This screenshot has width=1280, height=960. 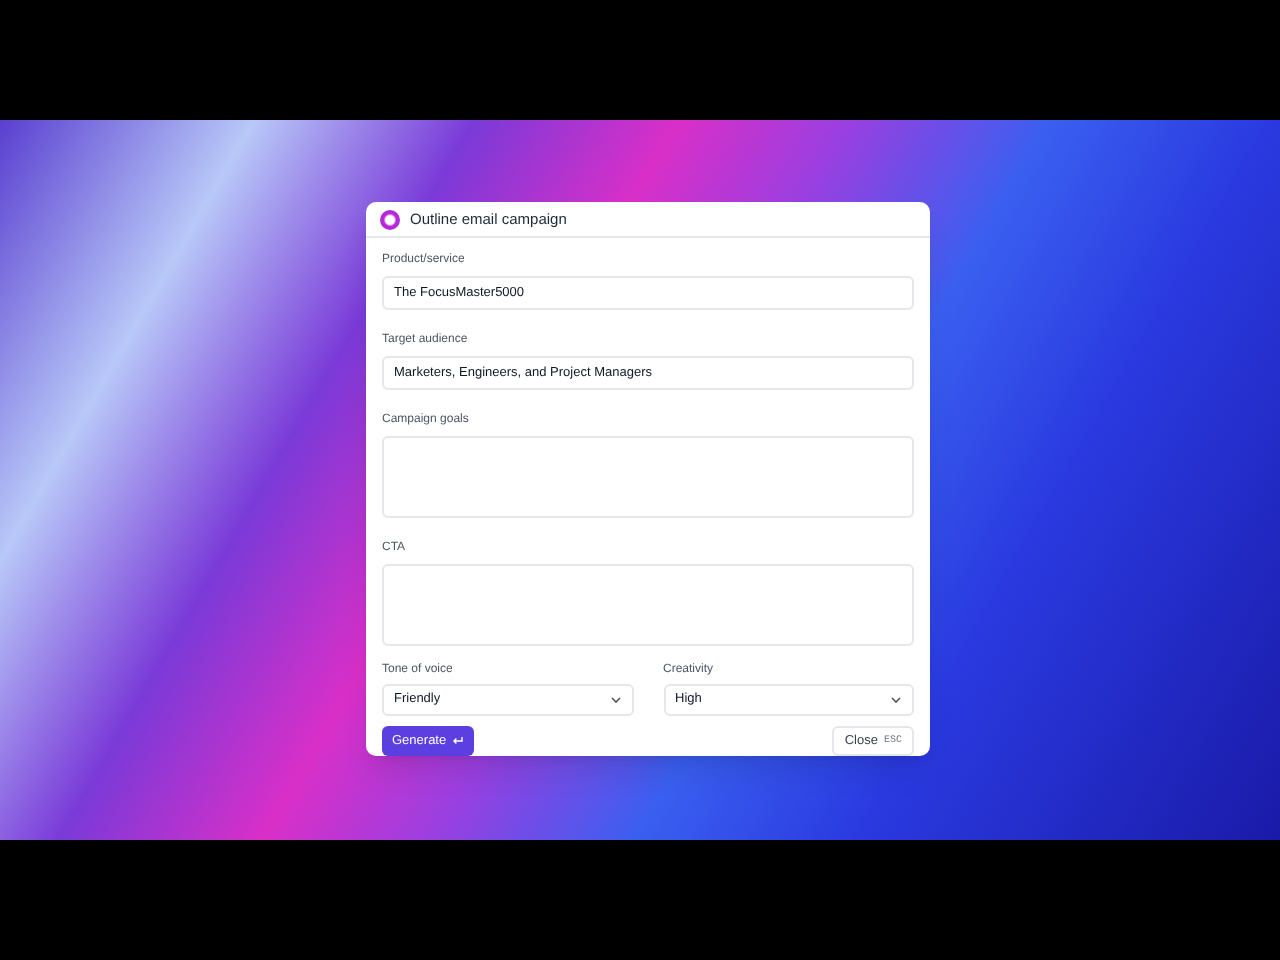 I want to click on logo-icon, so click(x=390, y=219).